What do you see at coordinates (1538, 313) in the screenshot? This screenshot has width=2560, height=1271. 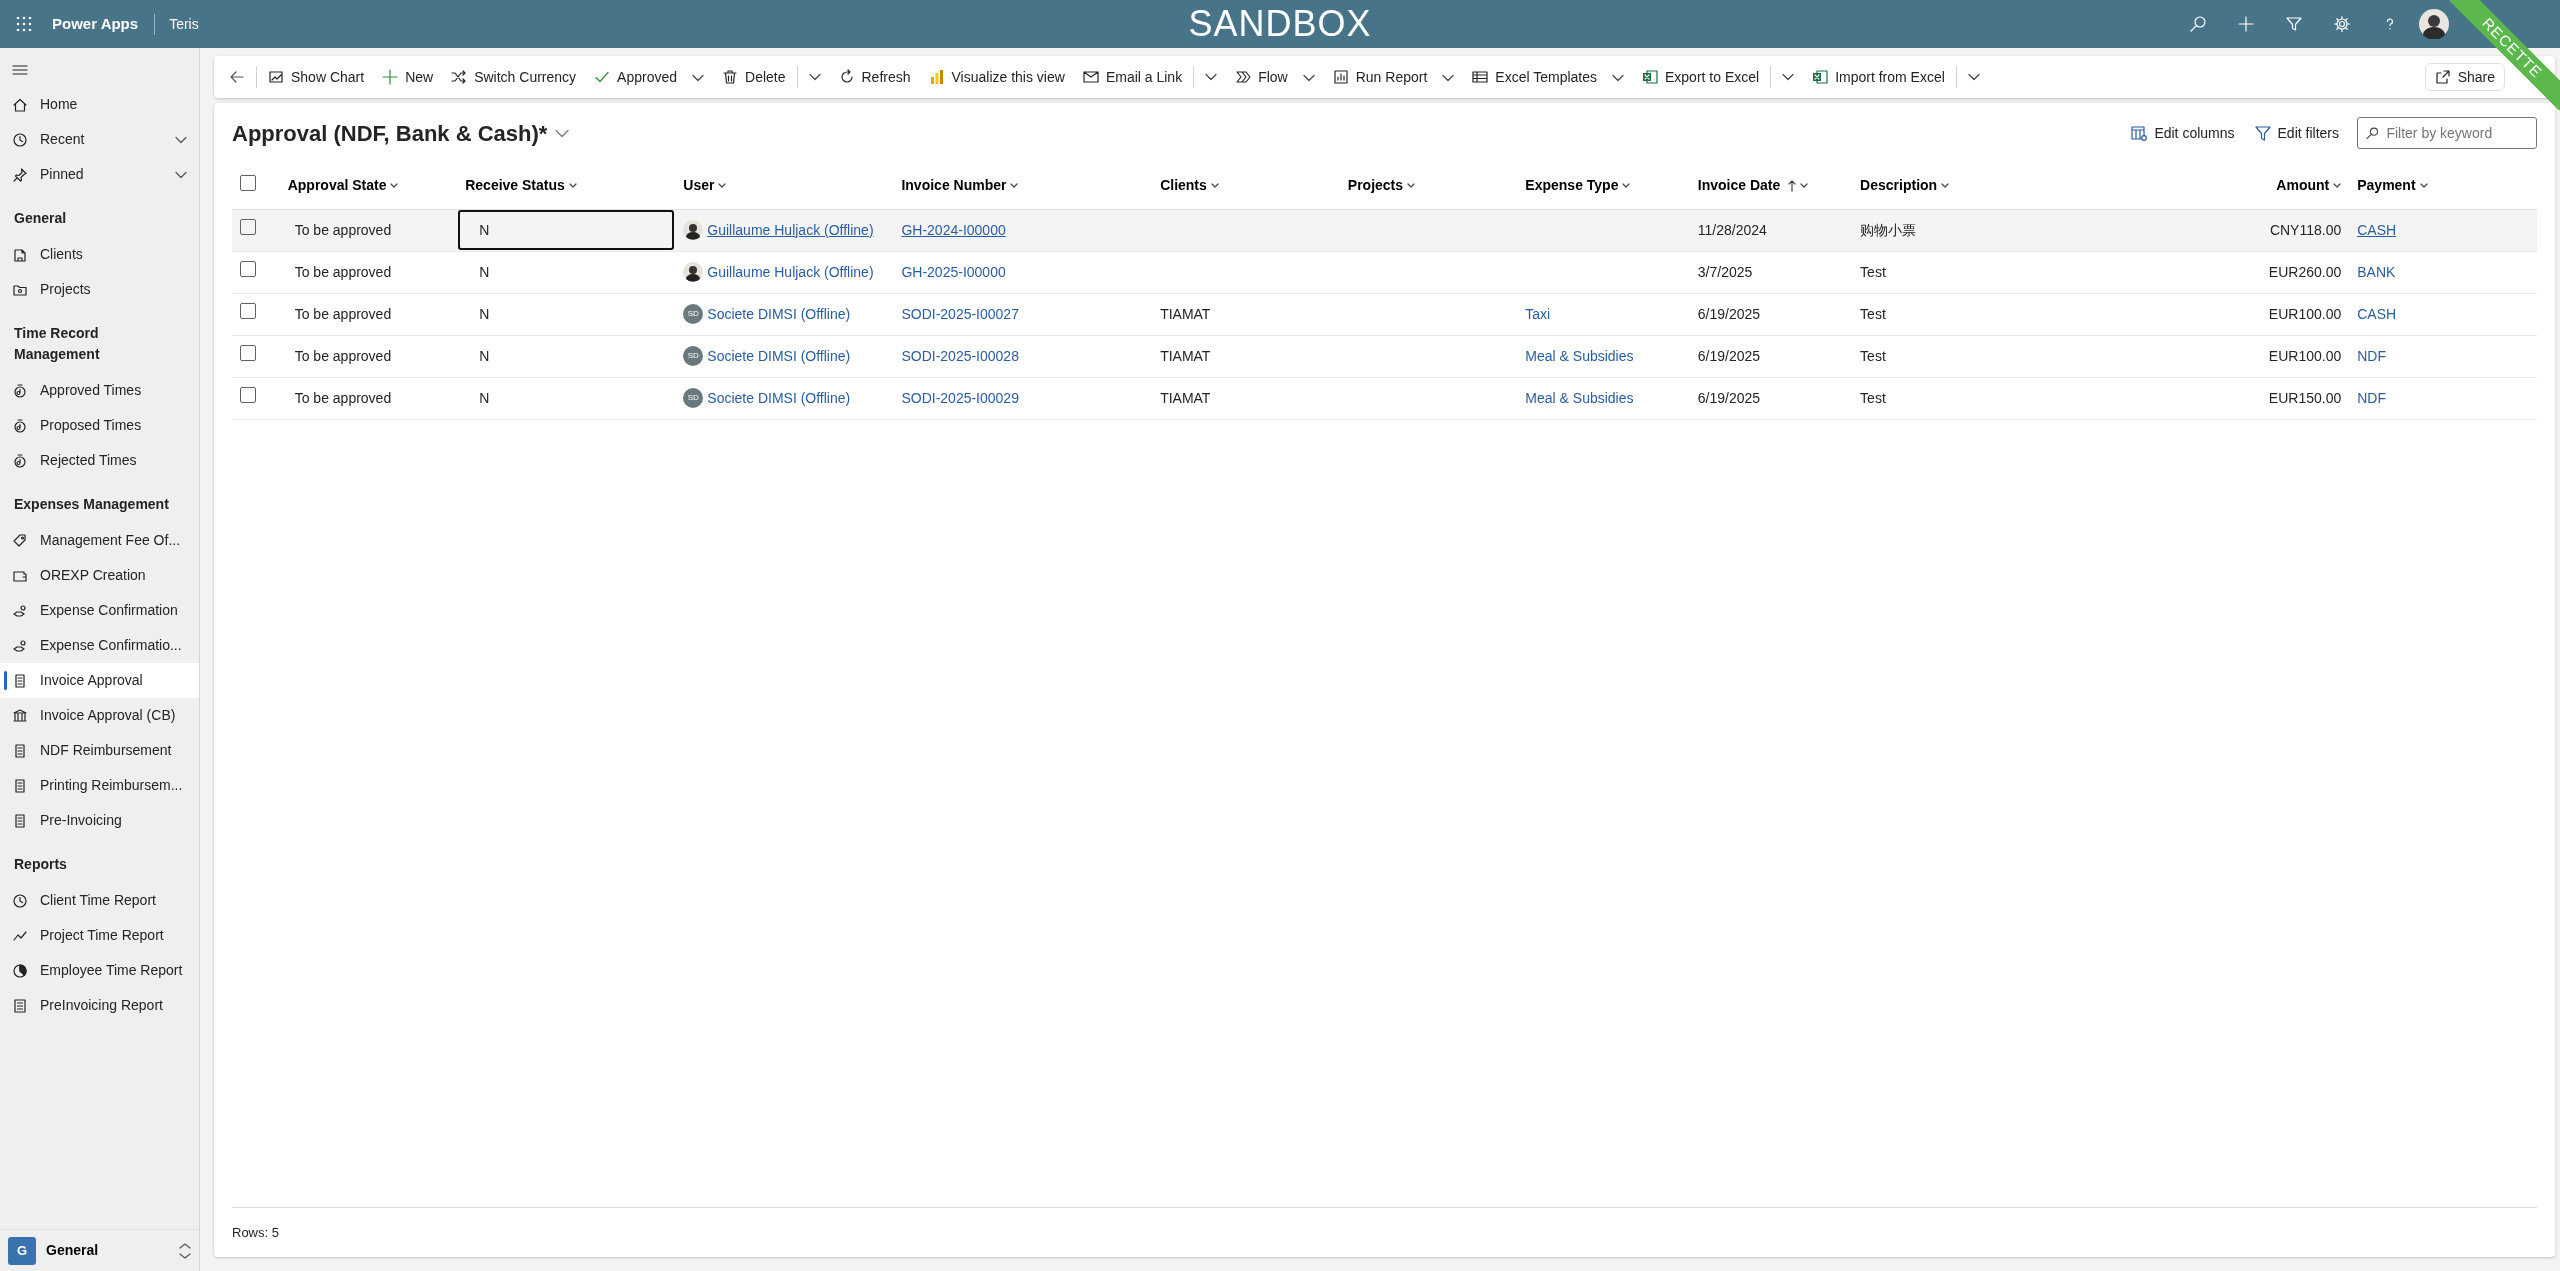 I see `table-cell-link: Taxi` at bounding box center [1538, 313].